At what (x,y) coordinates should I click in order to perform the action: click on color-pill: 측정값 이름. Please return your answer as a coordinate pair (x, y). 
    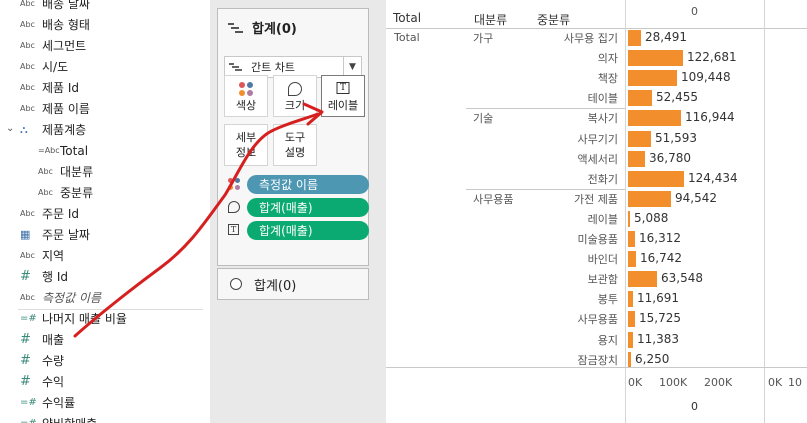
    Looking at the image, I should click on (308, 184).